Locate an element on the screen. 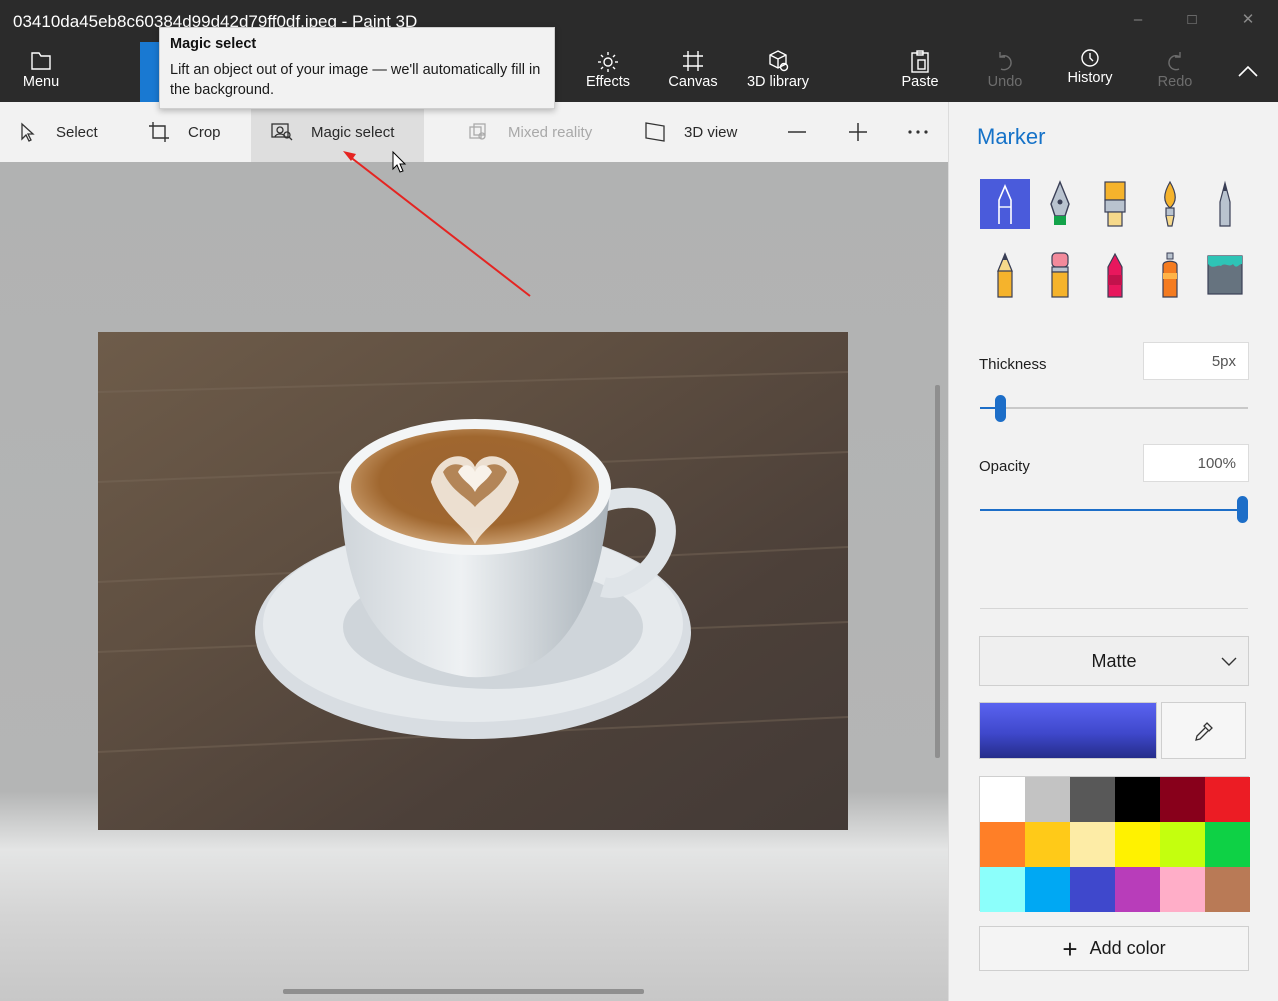 Image resolution: width=1278 pixels, height=1001 pixels. marker-icon is located at coordinates (1005, 203).